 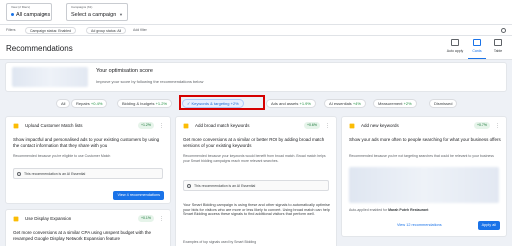 What do you see at coordinates (455, 51) in the screenshot?
I see `auto-apply-label: Auto apply` at bounding box center [455, 51].